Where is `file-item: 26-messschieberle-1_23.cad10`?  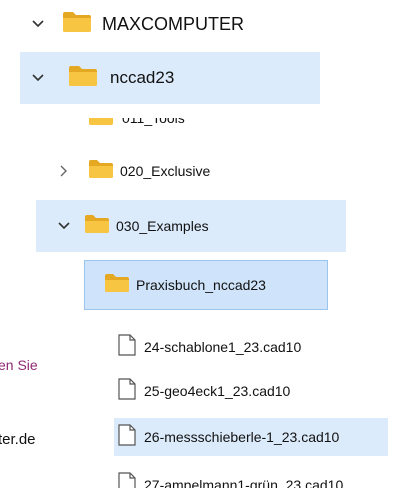
file-item: 26-messschieberle-1_23.cad10 is located at coordinates (229, 437).